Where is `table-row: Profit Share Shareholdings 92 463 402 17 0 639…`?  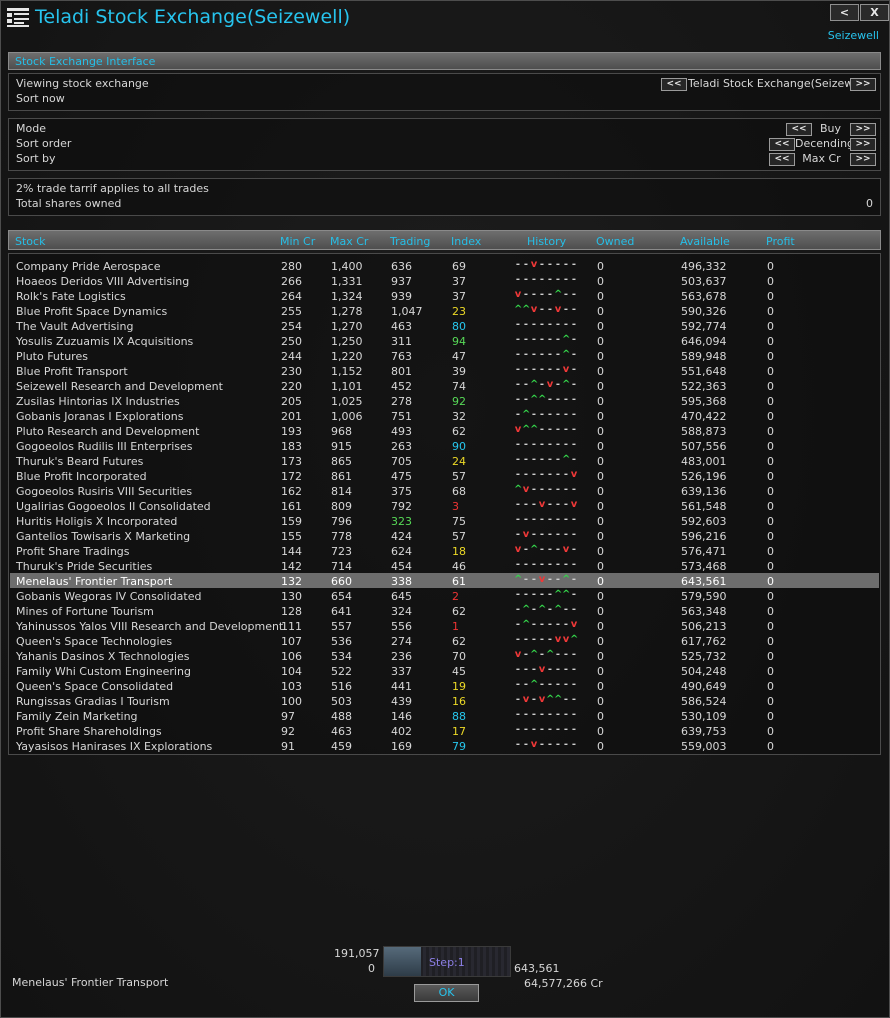 table-row: Profit Share Shareholdings 92 463 402 17 0 639… is located at coordinates (444, 730).